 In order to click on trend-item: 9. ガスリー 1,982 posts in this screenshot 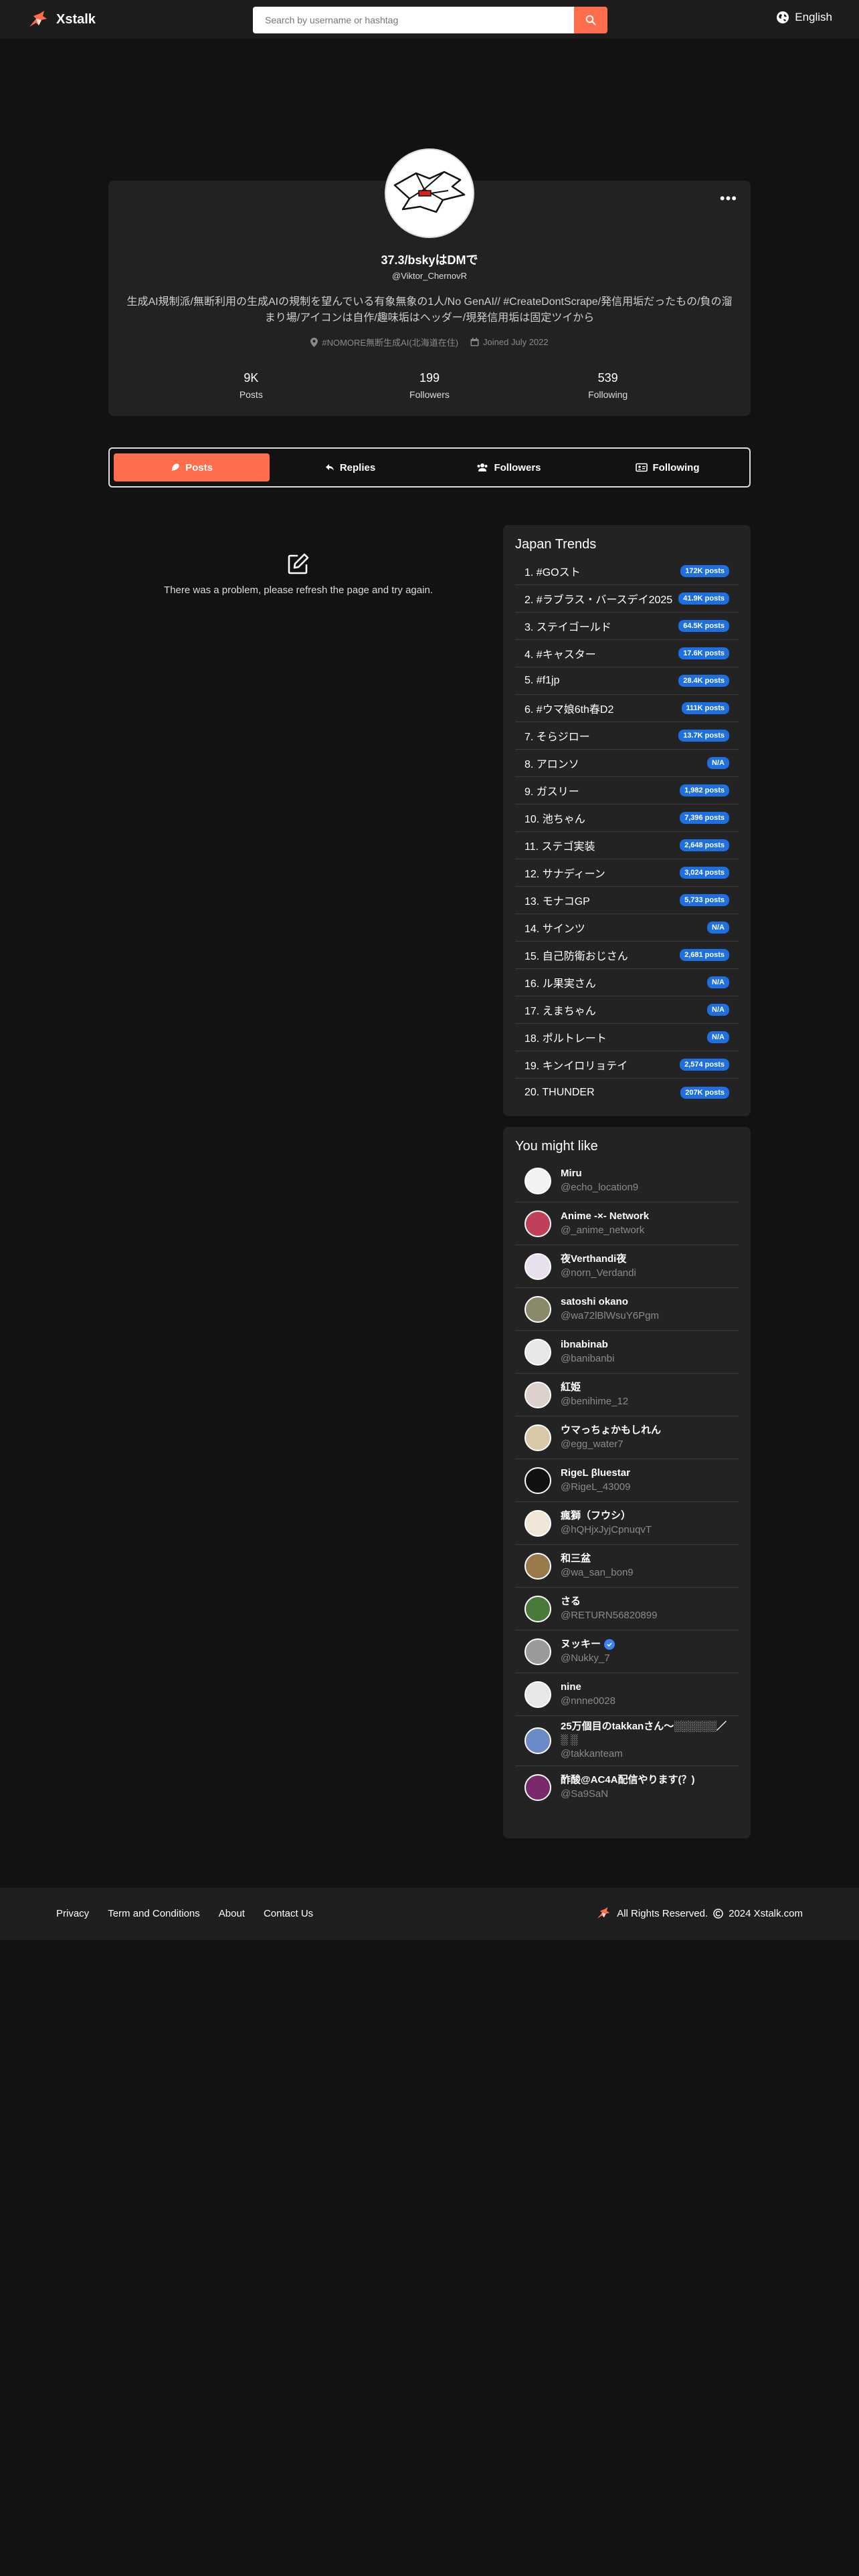, I will do `click(627, 791)`.